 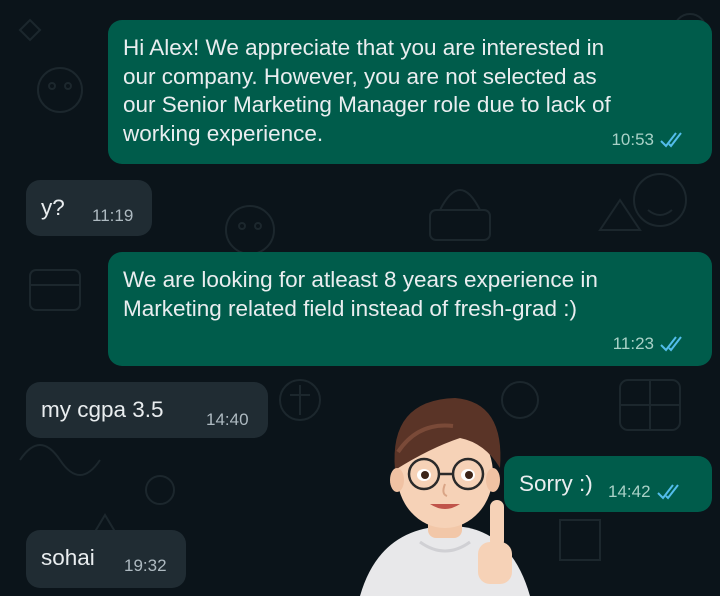 What do you see at coordinates (102, 409) in the screenshot?
I see `message-text: my cgpa 3.5` at bounding box center [102, 409].